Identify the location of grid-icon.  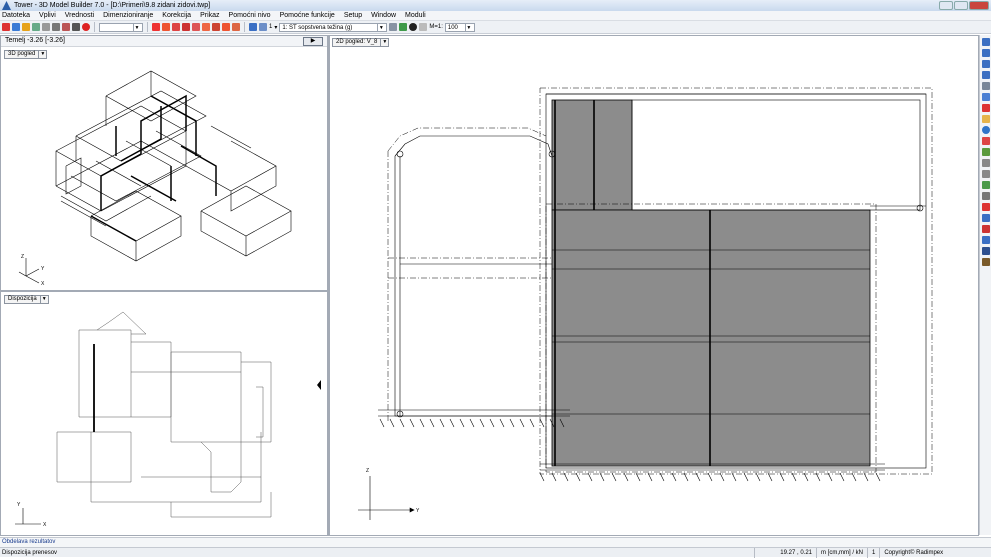
(986, 97).